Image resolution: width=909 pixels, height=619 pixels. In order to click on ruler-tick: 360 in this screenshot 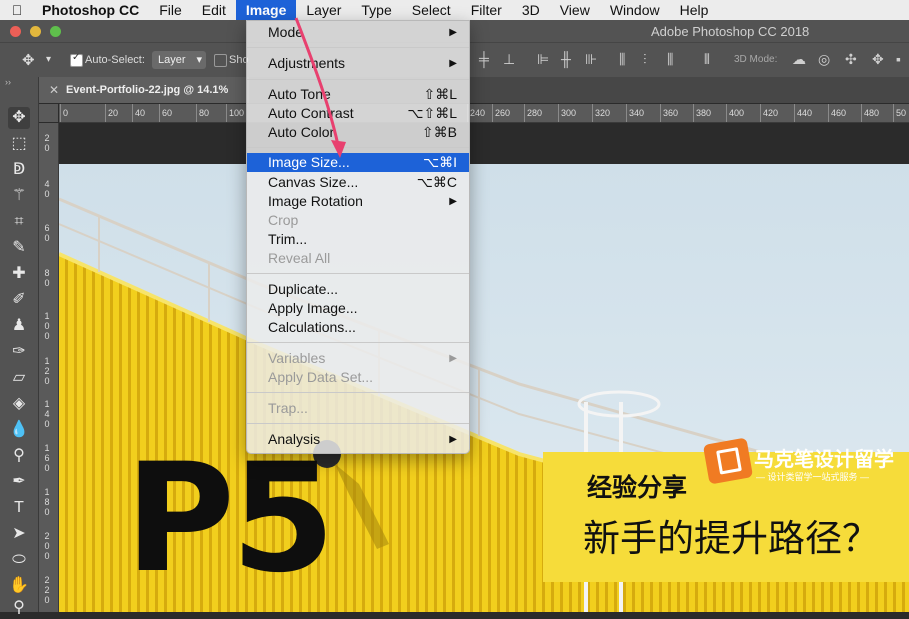, I will do `click(669, 113)`.